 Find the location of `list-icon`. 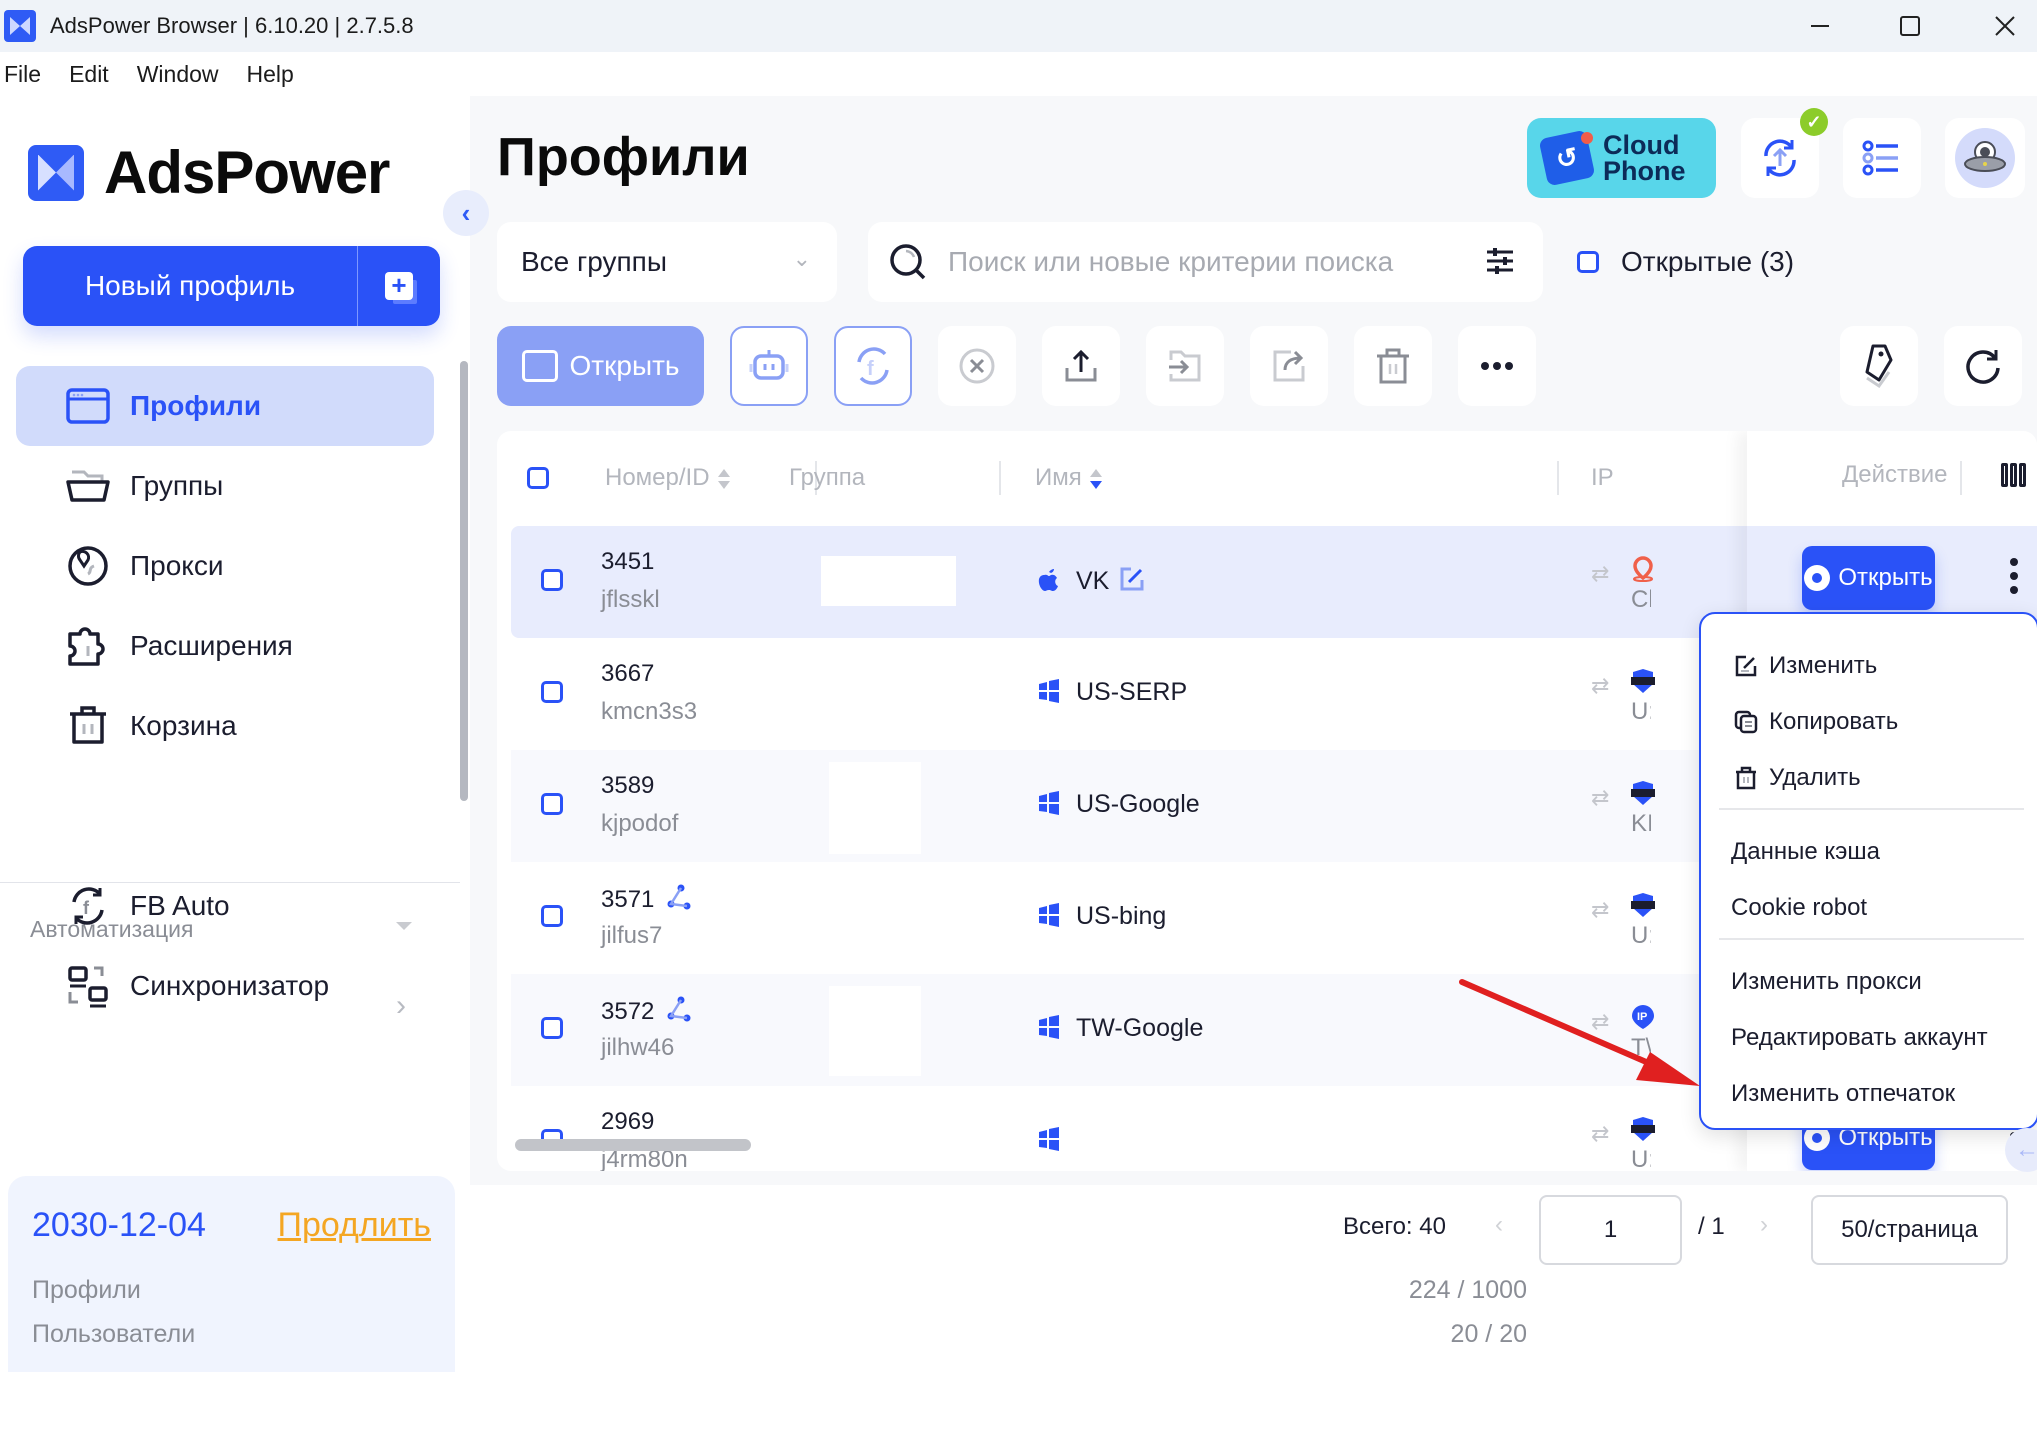

list-icon is located at coordinates (1880, 158).